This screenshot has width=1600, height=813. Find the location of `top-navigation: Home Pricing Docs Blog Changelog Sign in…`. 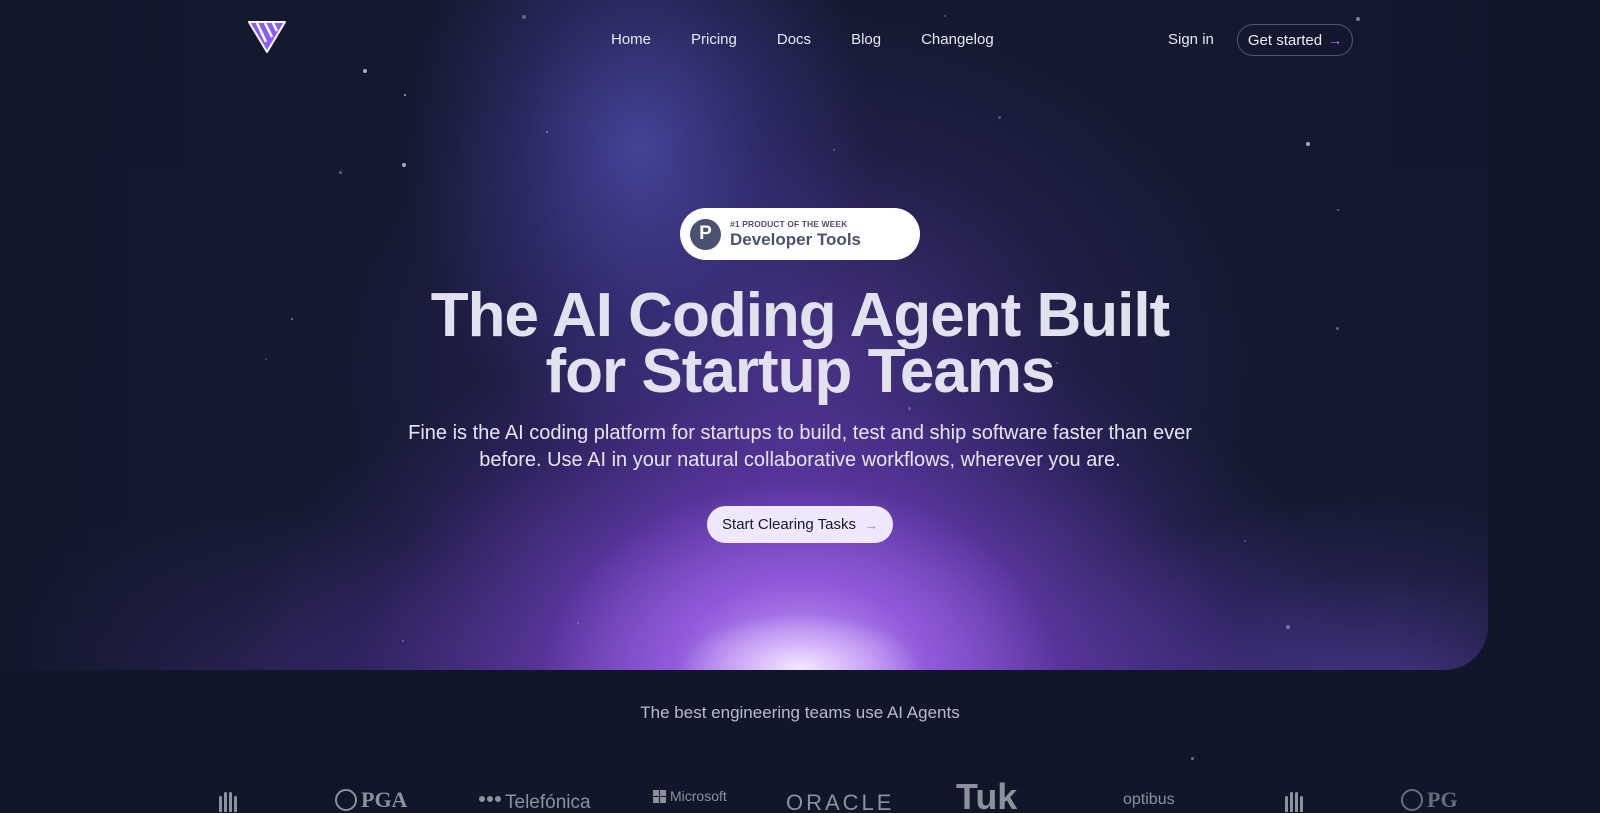

top-navigation: Home Pricing Docs Blog Changelog Sign in… is located at coordinates (800, 40).